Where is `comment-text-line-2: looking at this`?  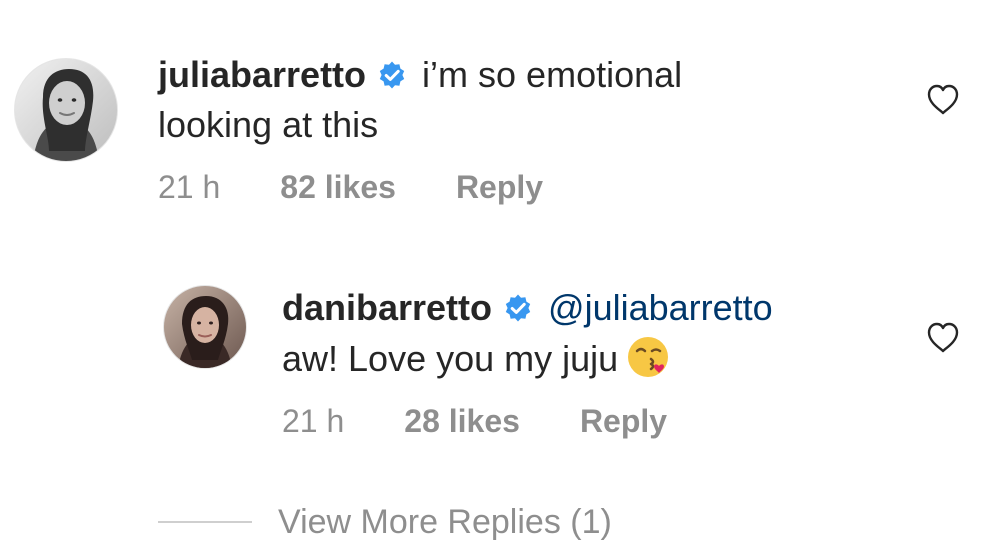 comment-text-line-2: looking at this is located at coordinates (268, 124).